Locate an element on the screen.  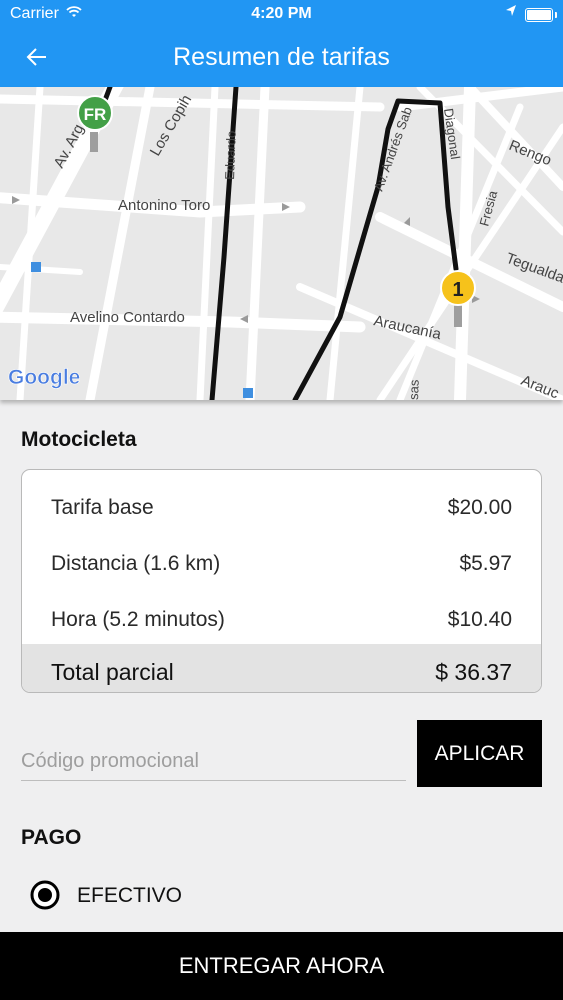
start-marker-label: FR is located at coordinates (95, 114).